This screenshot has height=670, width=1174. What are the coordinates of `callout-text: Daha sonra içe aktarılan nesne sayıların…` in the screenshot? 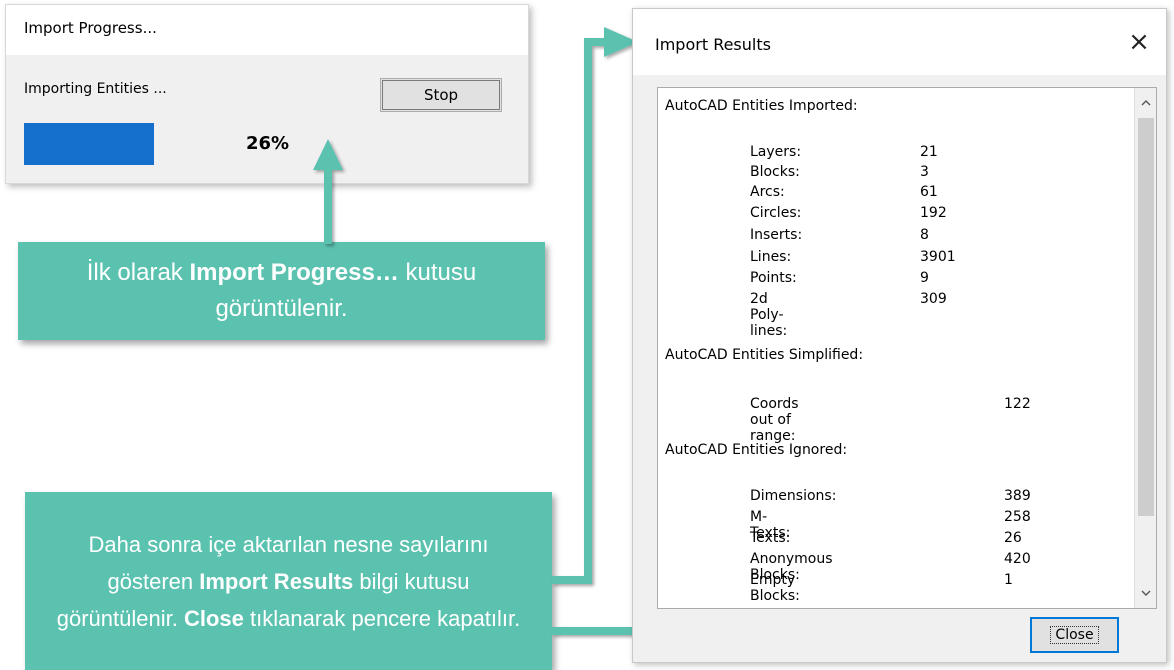 It's located at (288, 581).